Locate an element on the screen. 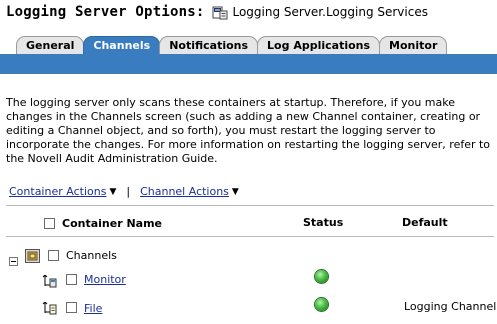  tab-general: General is located at coordinates (50, 45).